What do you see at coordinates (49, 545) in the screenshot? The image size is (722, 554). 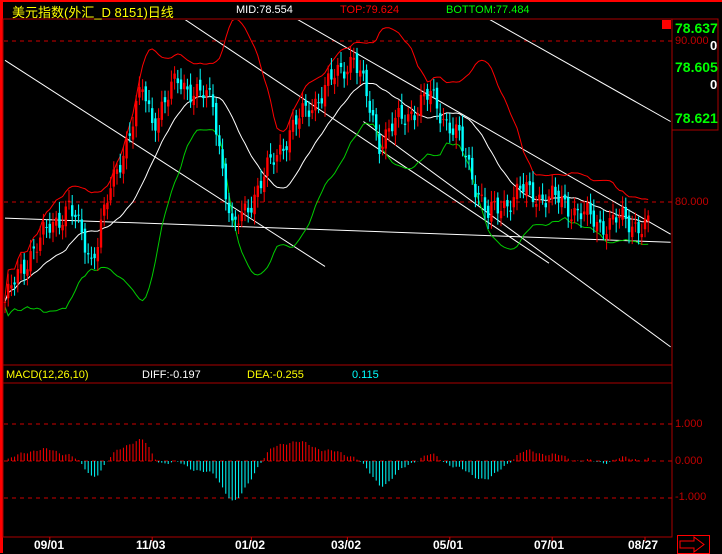 I see `date-label: 09/01` at bounding box center [49, 545].